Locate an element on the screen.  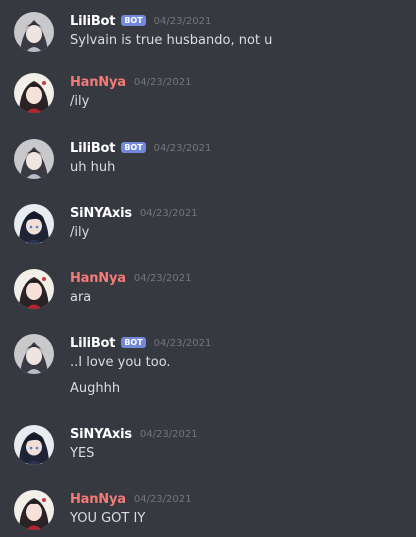
message-text: ..I love you too. is located at coordinates (120, 362).